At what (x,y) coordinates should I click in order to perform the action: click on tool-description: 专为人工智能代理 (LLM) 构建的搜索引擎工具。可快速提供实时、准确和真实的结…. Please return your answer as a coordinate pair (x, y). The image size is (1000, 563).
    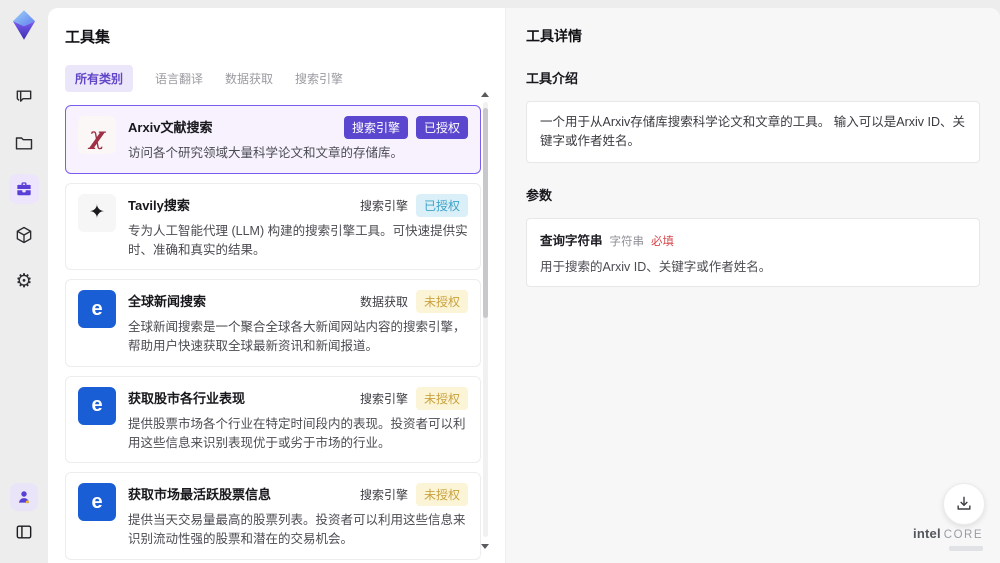
    Looking at the image, I should click on (298, 240).